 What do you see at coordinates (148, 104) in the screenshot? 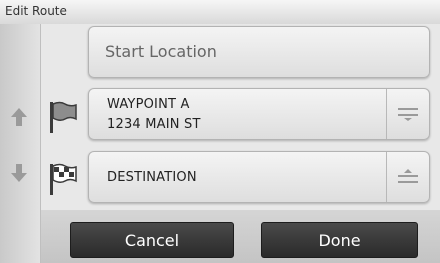
I see `waypoint-name: WAYPOINT A` at bounding box center [148, 104].